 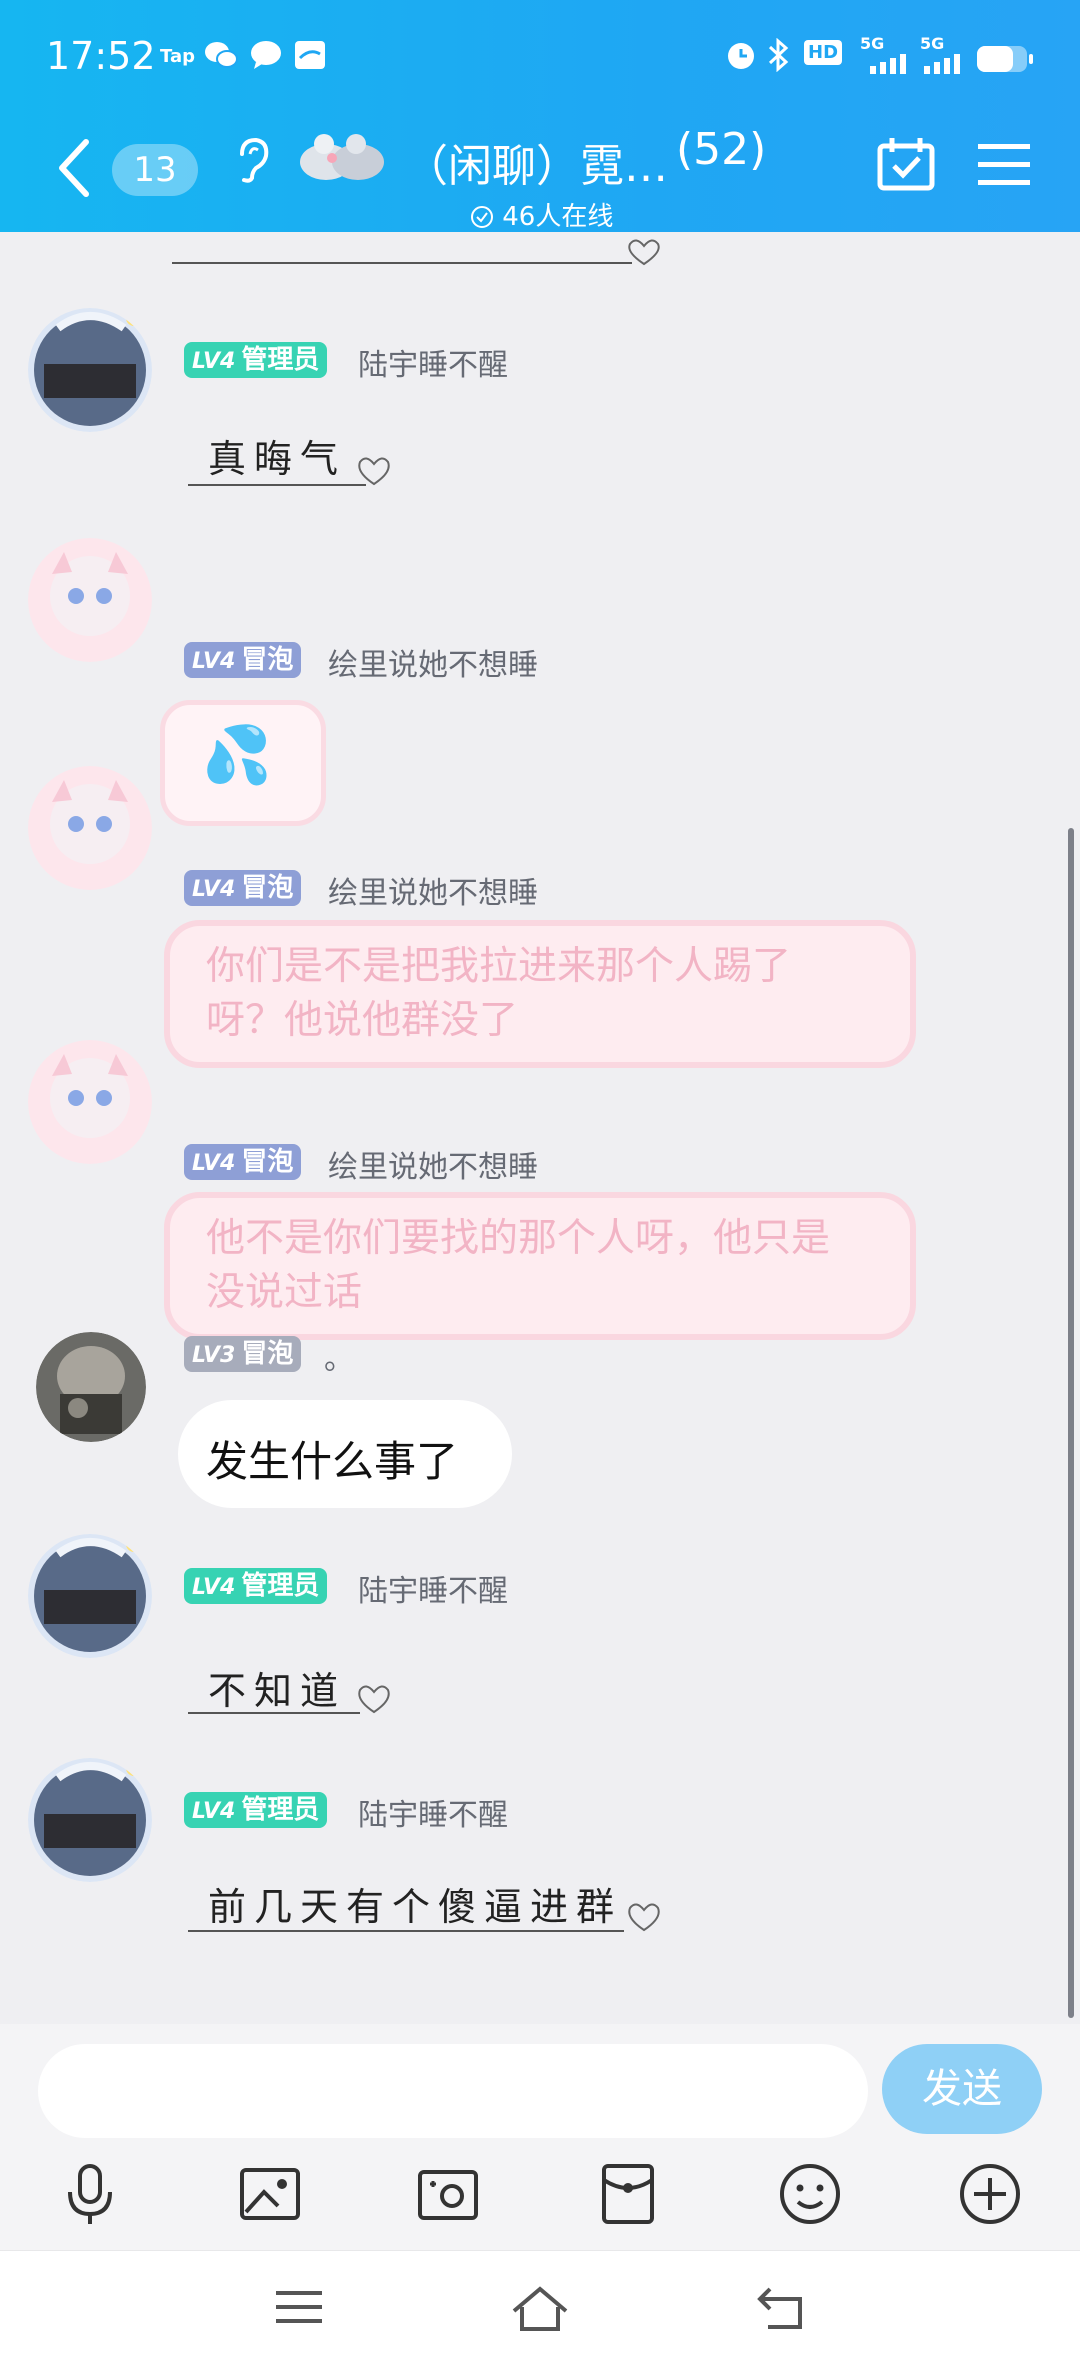 I want to click on image-icon, so click(x=270, y=2194).